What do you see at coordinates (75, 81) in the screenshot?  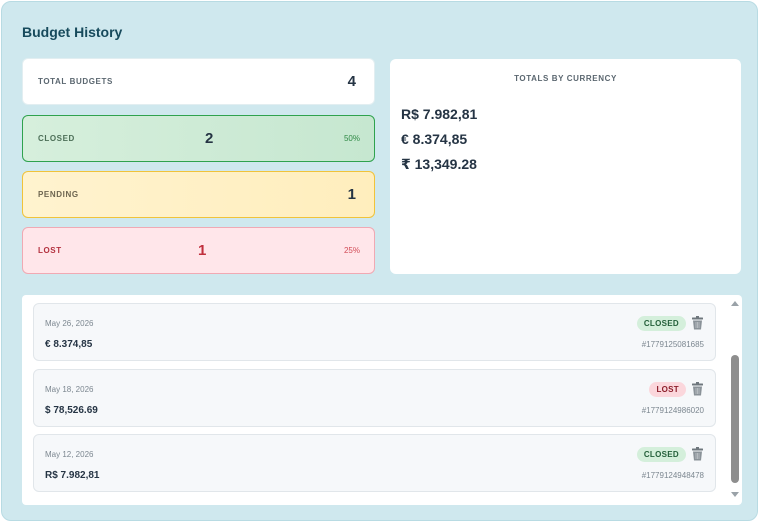 I see `total-budgets-label: TOTAL BUDGETS` at bounding box center [75, 81].